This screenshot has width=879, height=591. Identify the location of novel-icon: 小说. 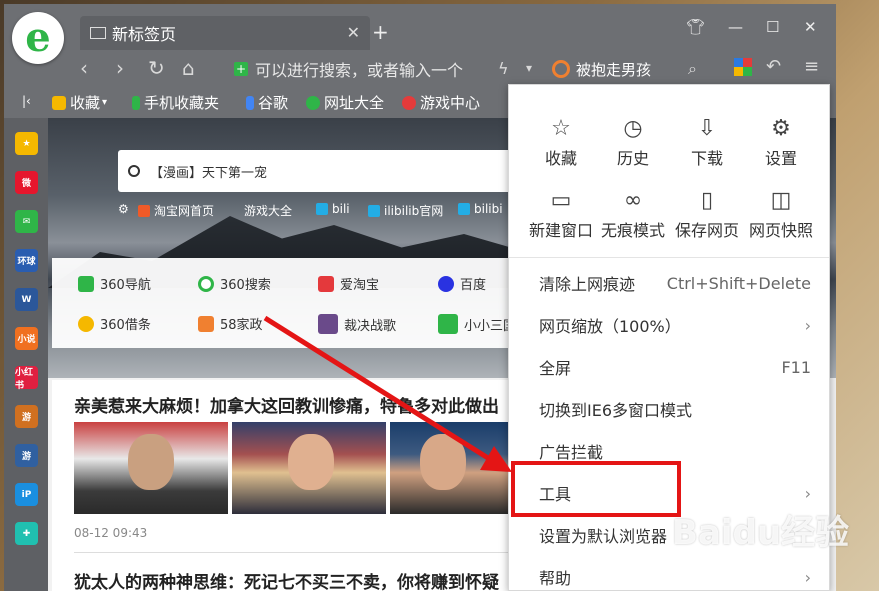
(26, 338).